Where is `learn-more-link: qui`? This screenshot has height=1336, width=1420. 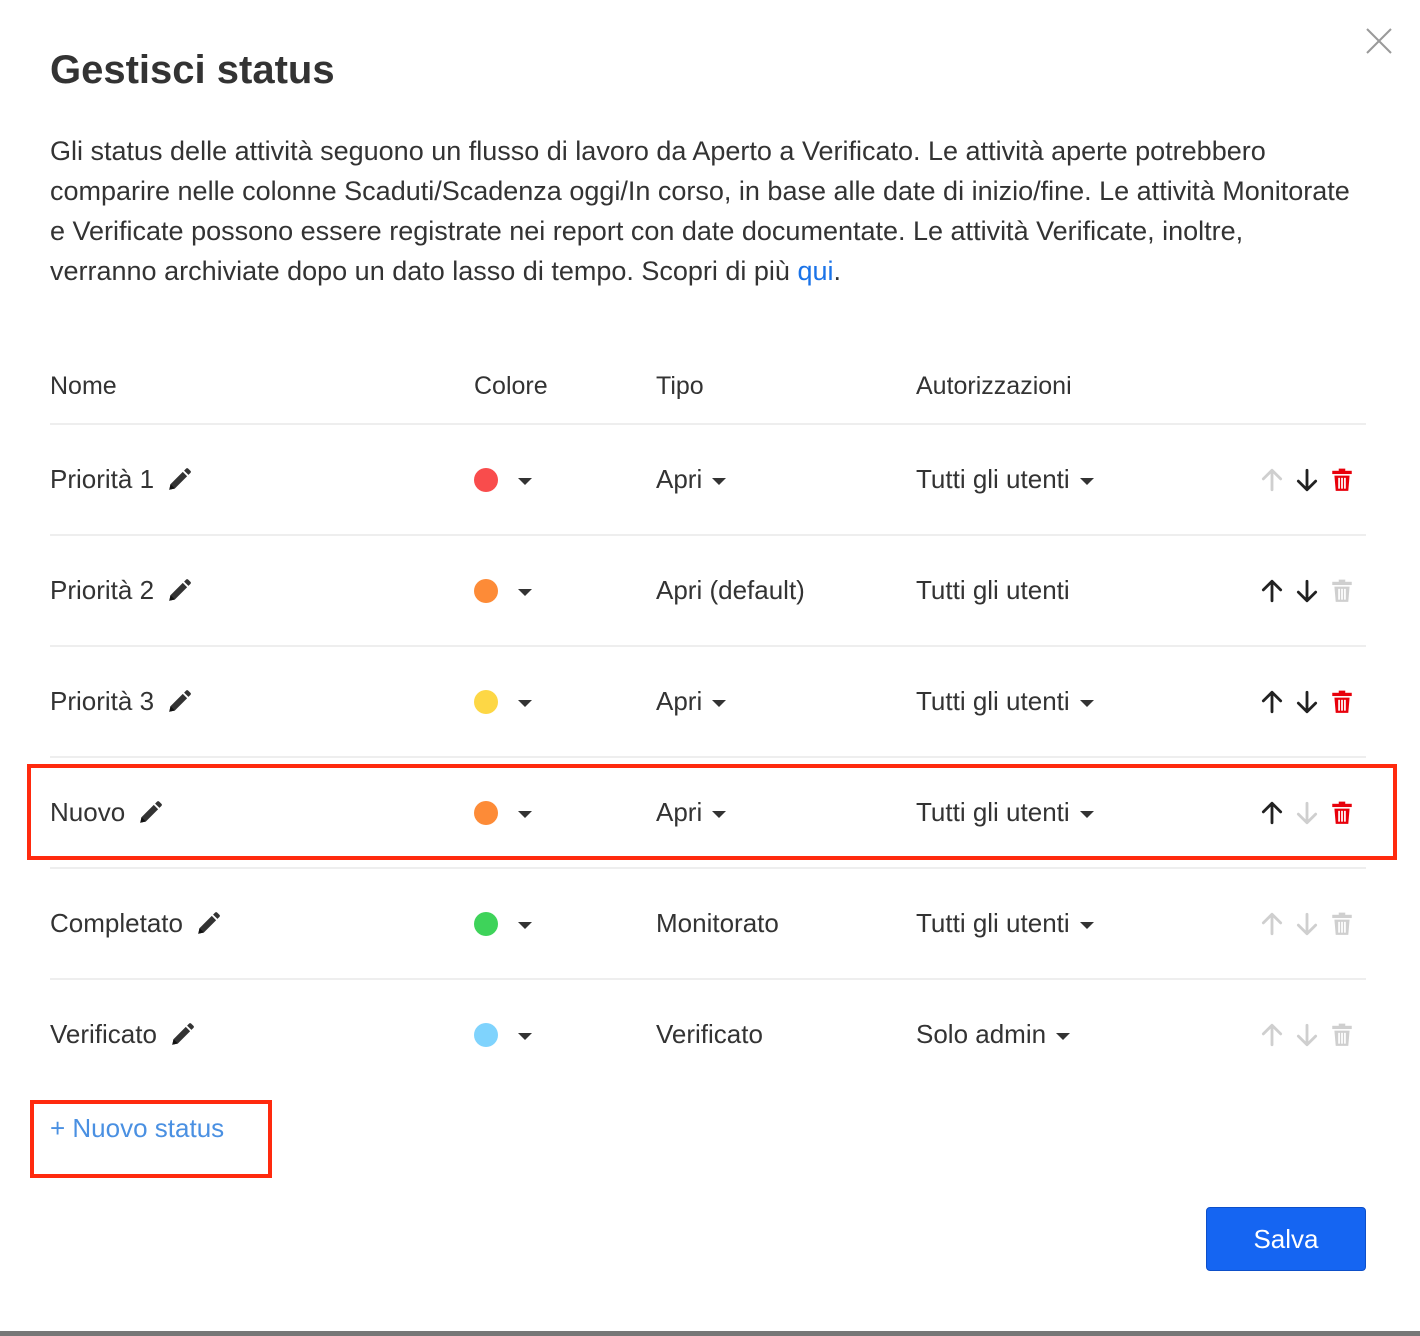
learn-more-link: qui is located at coordinates (815, 271).